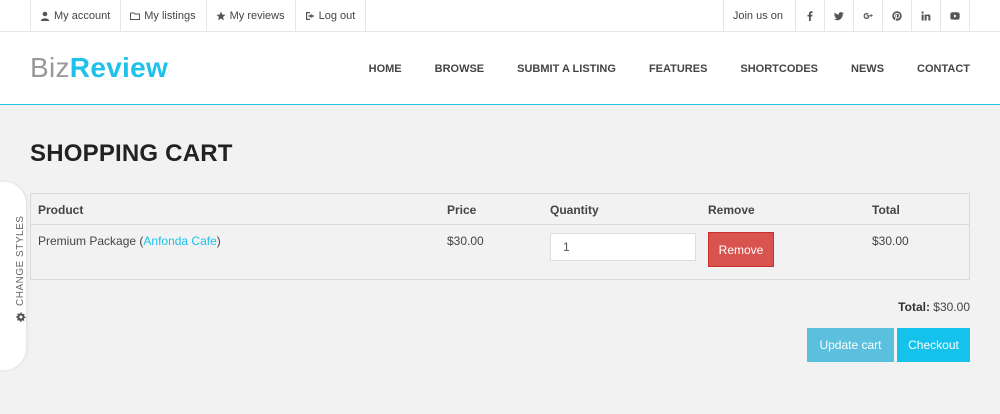 This screenshot has width=1000, height=414. What do you see at coordinates (61, 210) in the screenshot?
I see `header-product: Product` at bounding box center [61, 210].